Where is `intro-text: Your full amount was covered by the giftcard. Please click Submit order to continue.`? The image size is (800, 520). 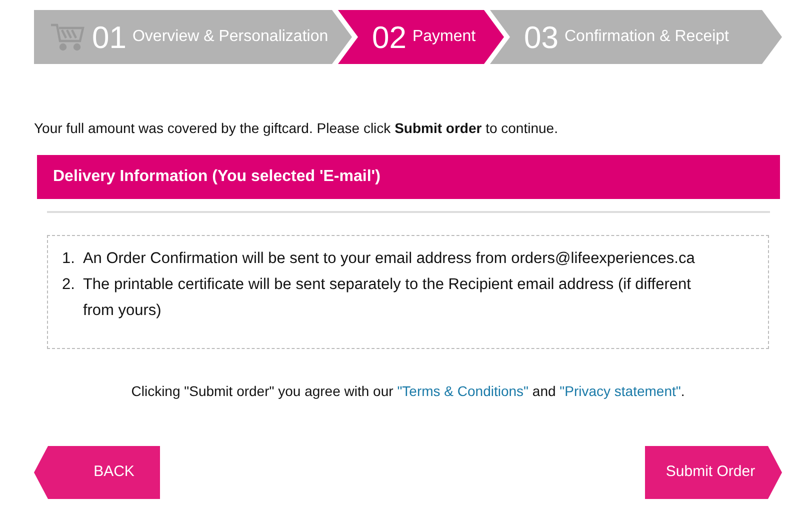
intro-text: Your full amount was covered by the giftcard. Please click Submit order to continue. is located at coordinates (296, 128).